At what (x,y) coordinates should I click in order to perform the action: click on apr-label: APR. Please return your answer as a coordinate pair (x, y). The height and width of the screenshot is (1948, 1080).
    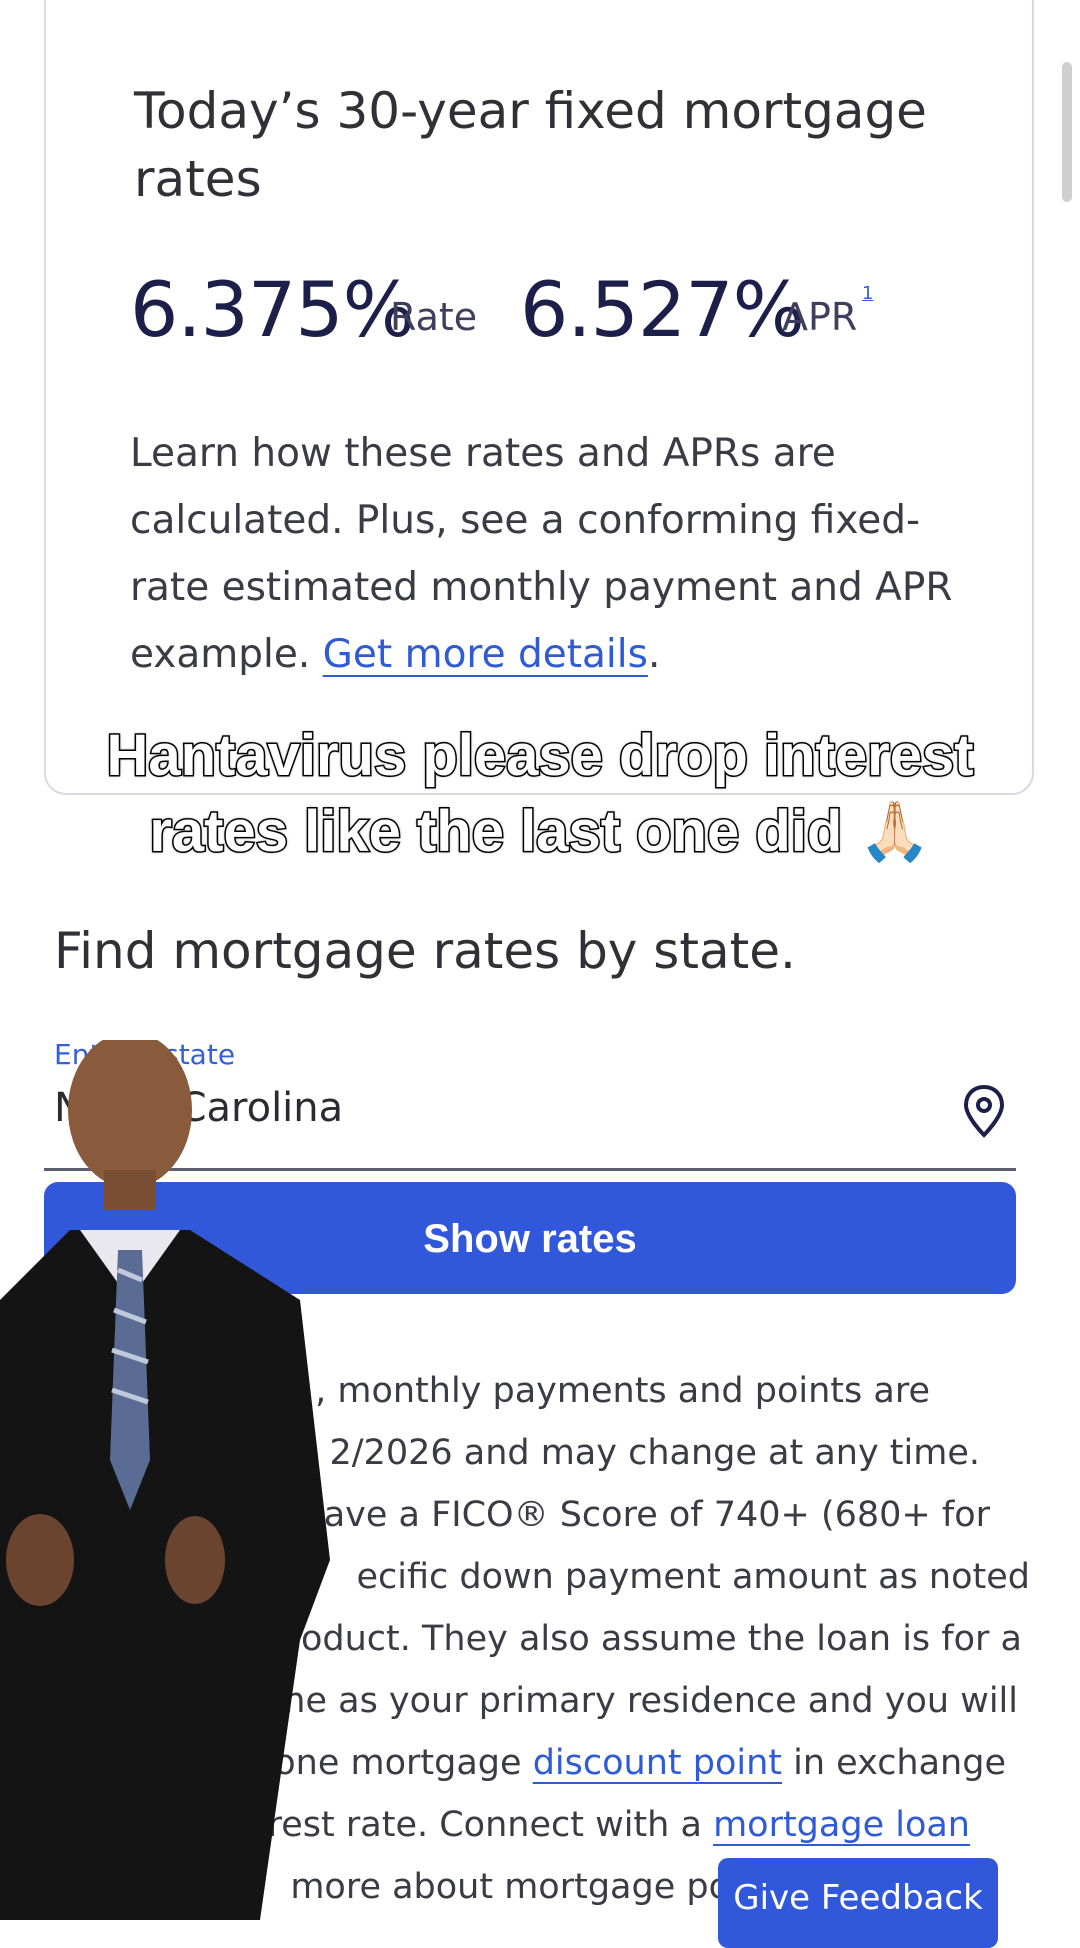
    Looking at the image, I should click on (820, 317).